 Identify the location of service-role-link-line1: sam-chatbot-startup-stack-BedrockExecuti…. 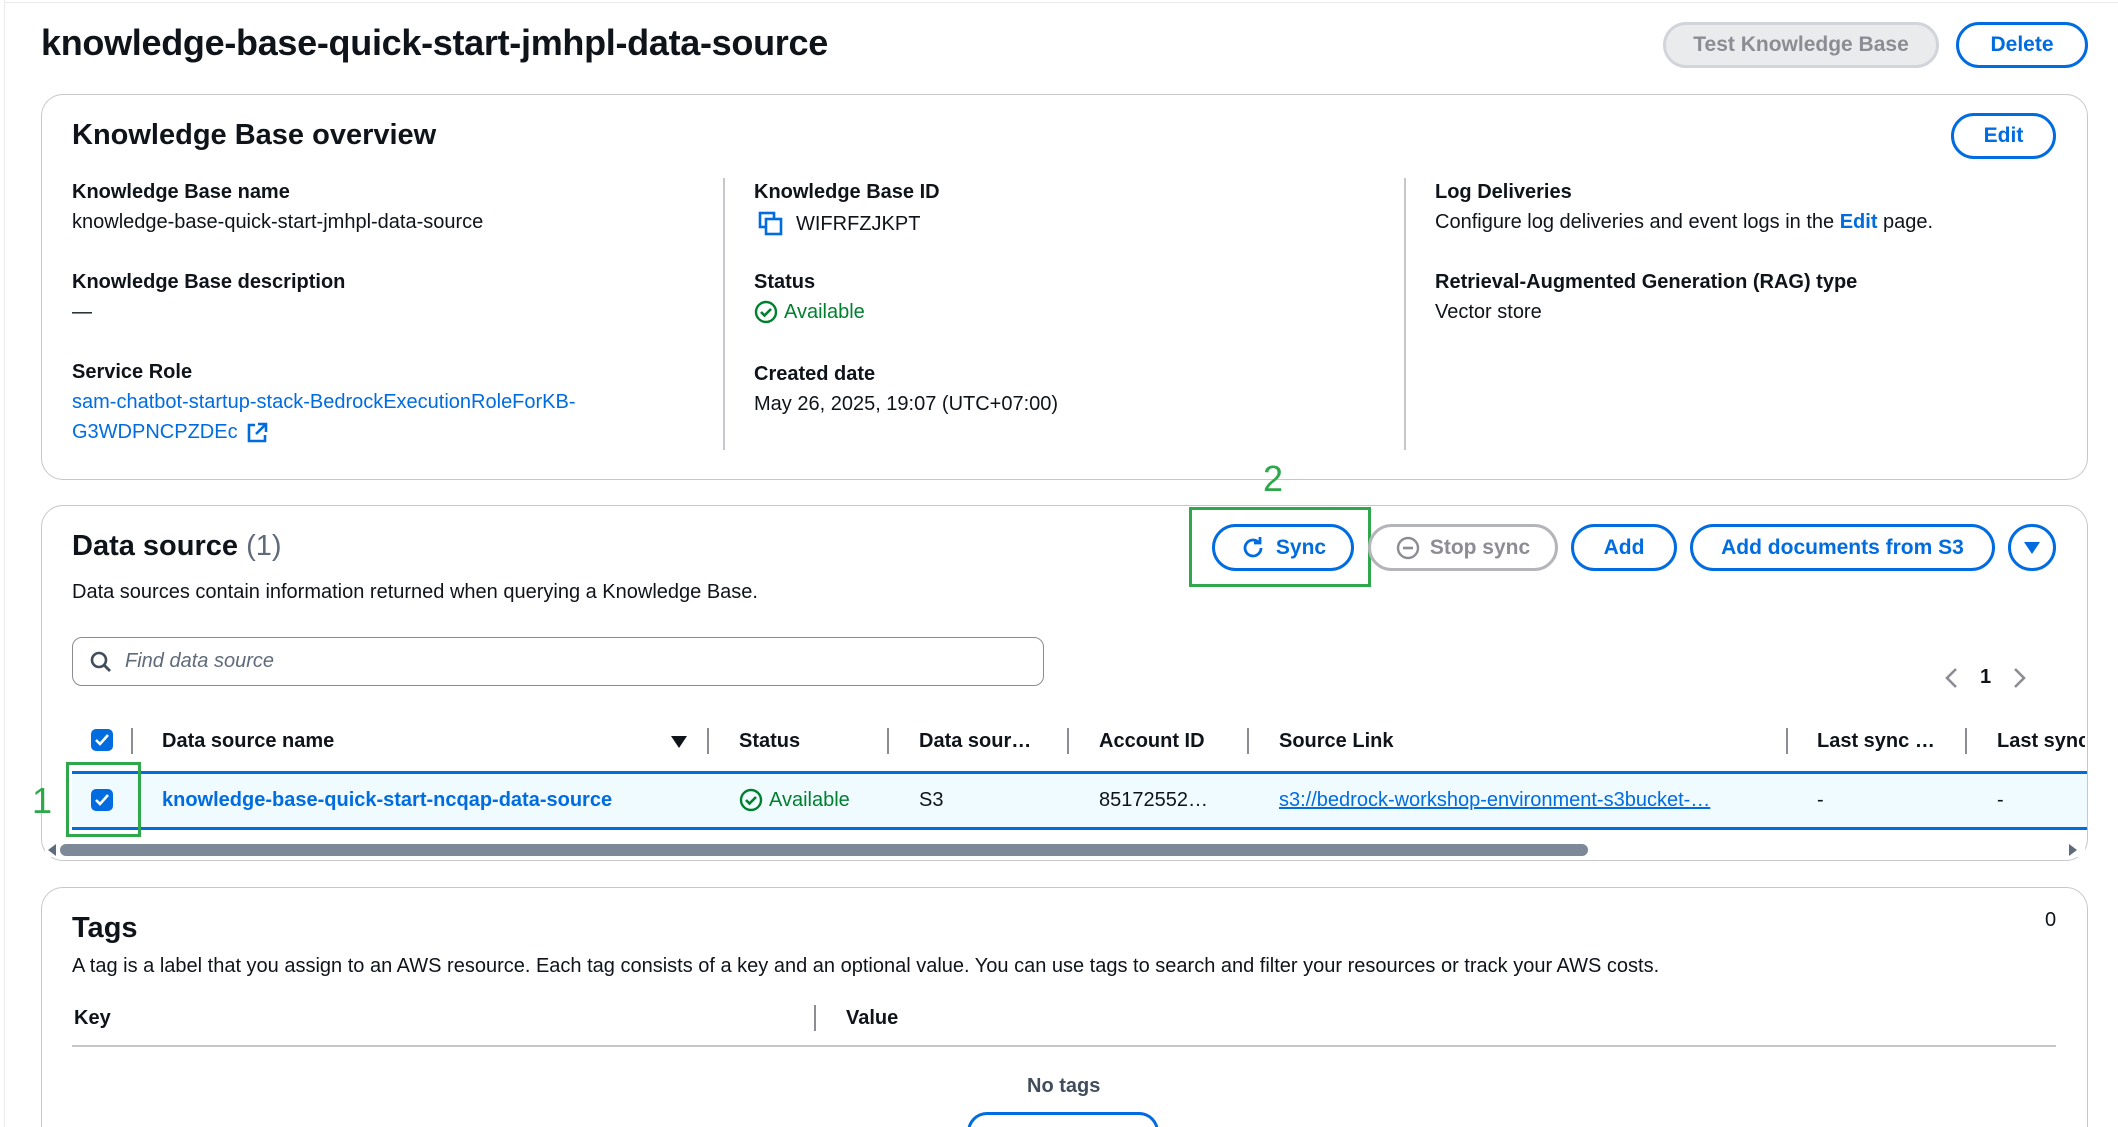
(324, 402).